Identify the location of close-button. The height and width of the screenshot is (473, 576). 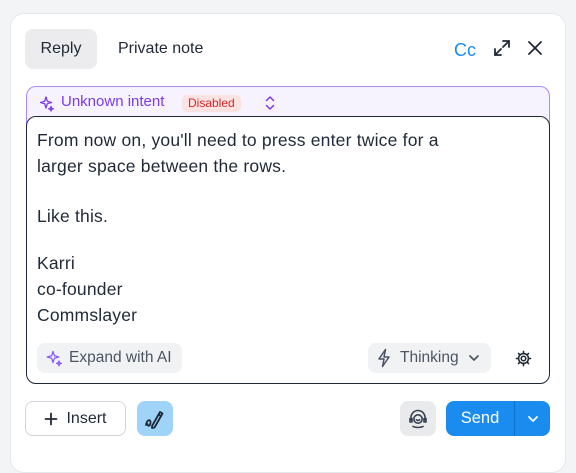
(535, 48).